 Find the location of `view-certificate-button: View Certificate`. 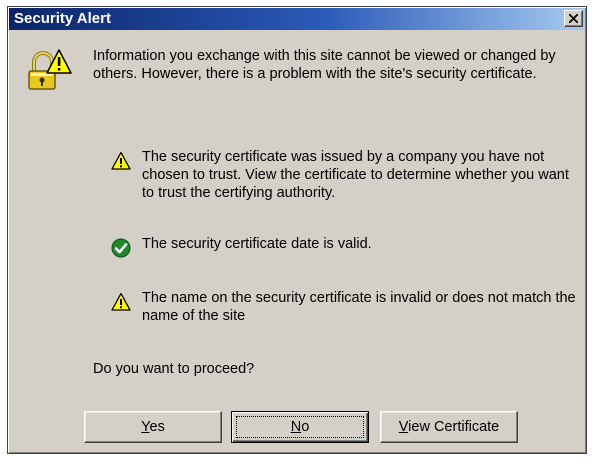

view-certificate-button: View Certificate is located at coordinates (449, 427).